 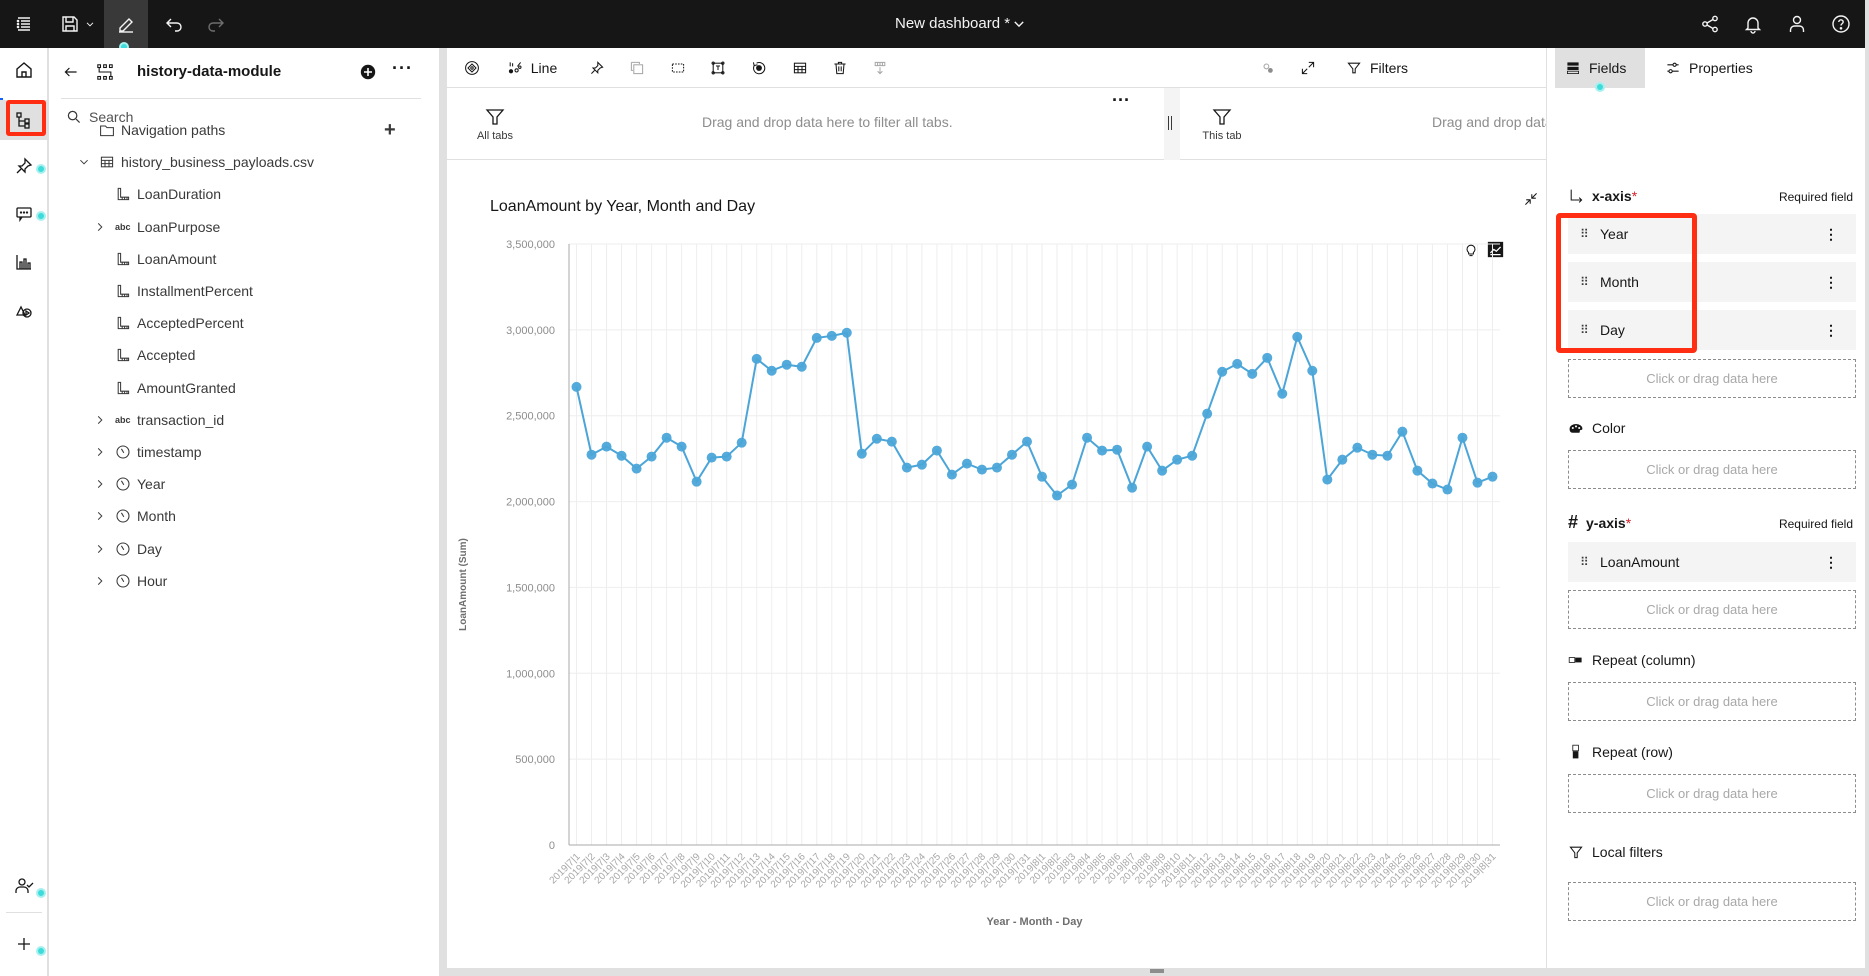 What do you see at coordinates (71, 72) in the screenshot?
I see `back-arrow-icon` at bounding box center [71, 72].